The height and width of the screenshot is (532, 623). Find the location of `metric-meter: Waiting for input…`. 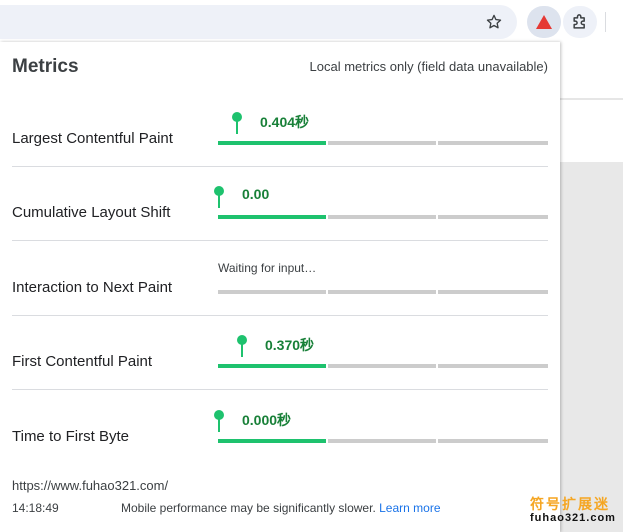

metric-meter: Waiting for input… is located at coordinates (383, 278).